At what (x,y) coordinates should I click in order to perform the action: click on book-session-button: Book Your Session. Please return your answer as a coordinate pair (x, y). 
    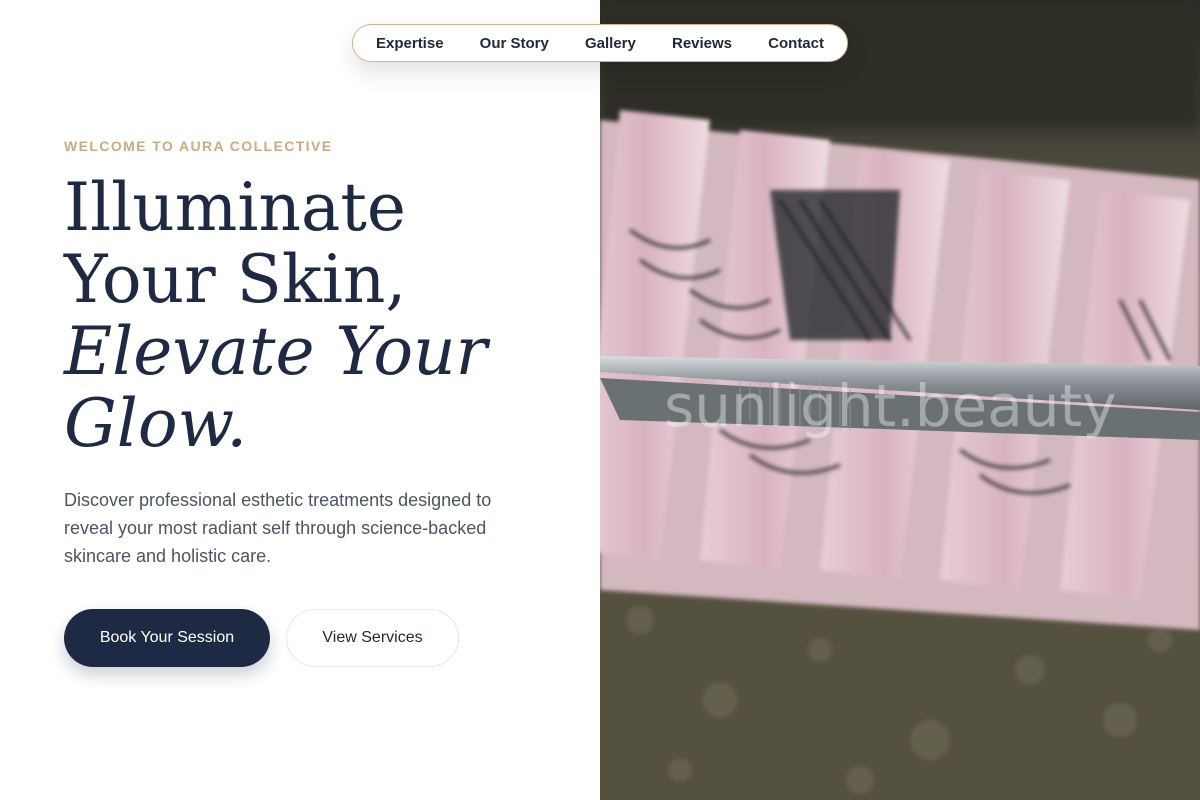
    Looking at the image, I should click on (167, 638).